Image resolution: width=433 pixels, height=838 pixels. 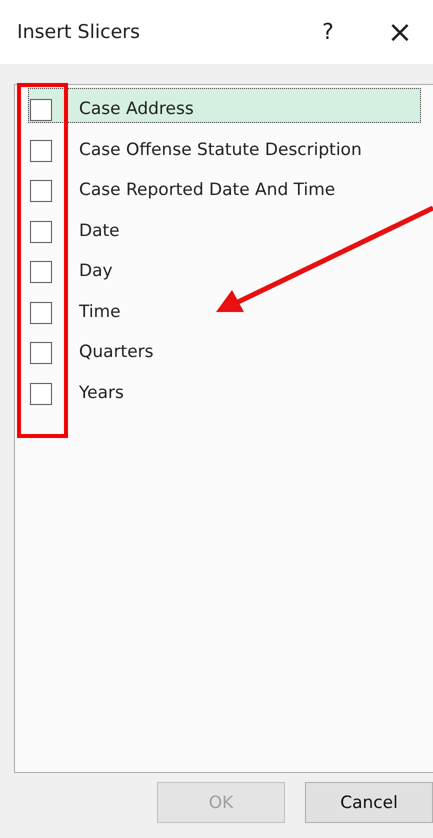 What do you see at coordinates (100, 311) in the screenshot?
I see `field-label: Time` at bounding box center [100, 311].